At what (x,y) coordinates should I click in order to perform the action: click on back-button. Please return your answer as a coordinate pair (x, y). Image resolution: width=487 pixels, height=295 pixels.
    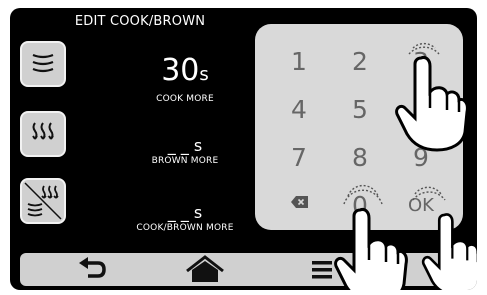
    Looking at the image, I should click on (94, 269).